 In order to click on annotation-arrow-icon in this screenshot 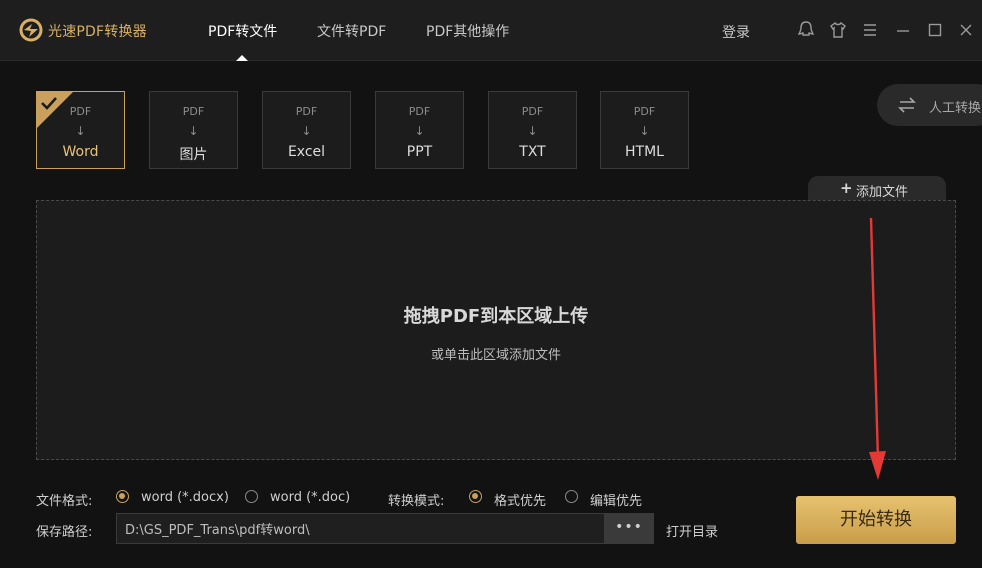, I will do `click(877, 348)`.